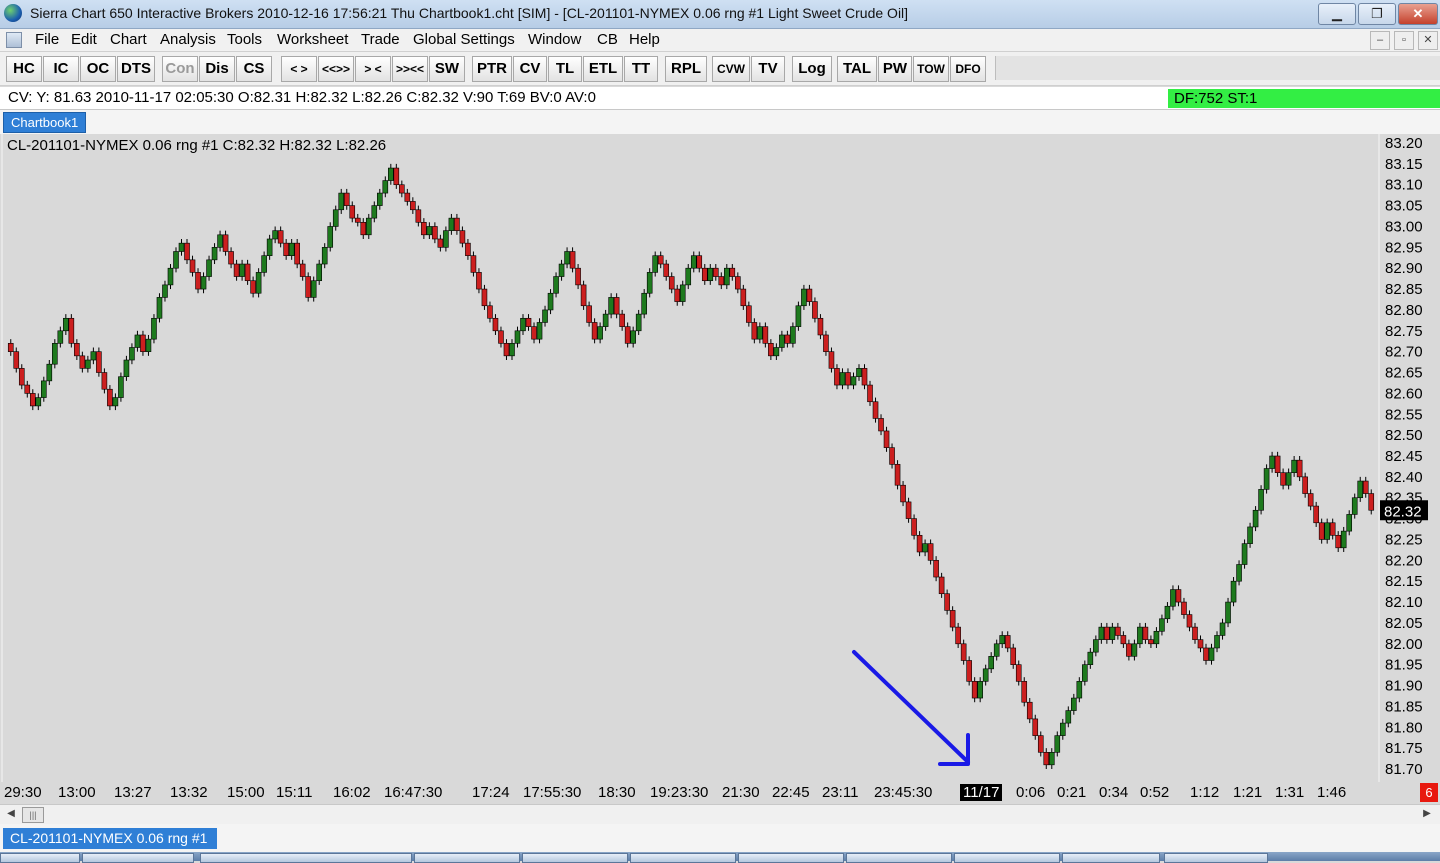 The height and width of the screenshot is (863, 1440). What do you see at coordinates (1380, 40) in the screenshot?
I see `mdi-minimize-button: –` at bounding box center [1380, 40].